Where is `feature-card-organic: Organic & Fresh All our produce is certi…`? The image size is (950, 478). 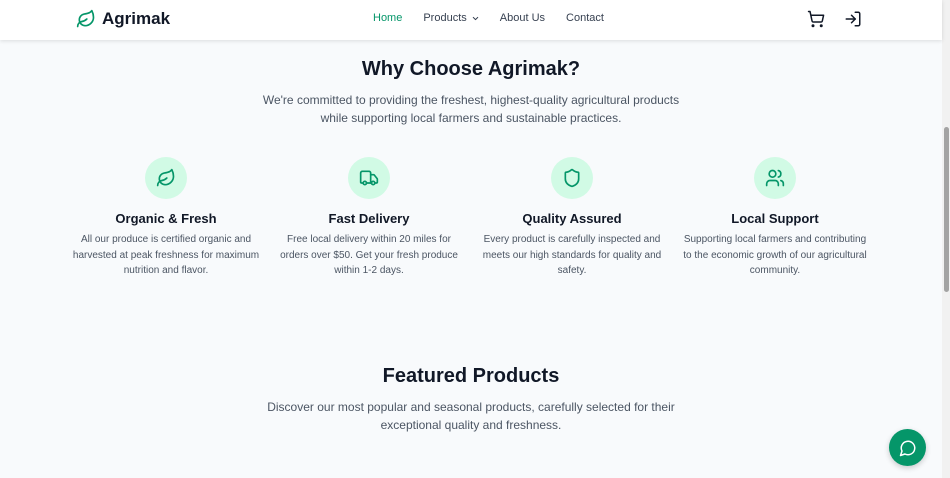 feature-card-organic: Organic & Fresh All our produce is certi… is located at coordinates (166, 218).